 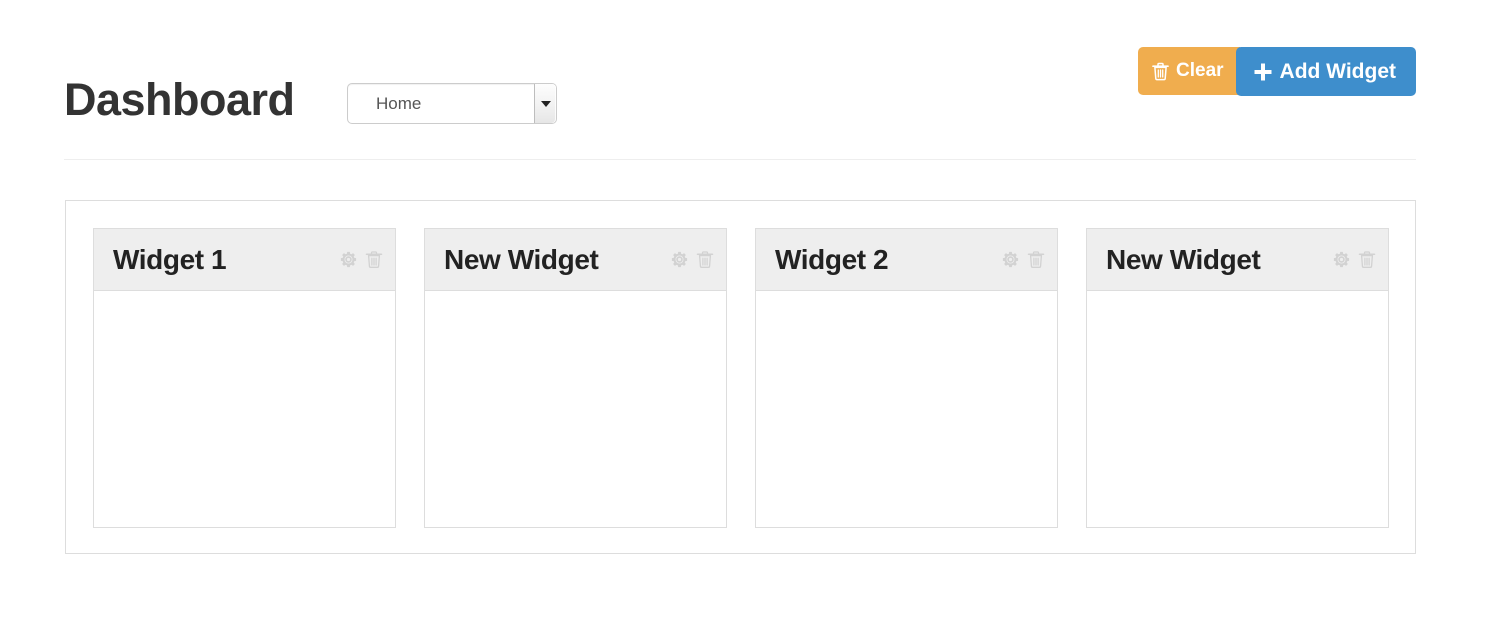 What do you see at coordinates (740, 159) in the screenshot?
I see `header-divider` at bounding box center [740, 159].